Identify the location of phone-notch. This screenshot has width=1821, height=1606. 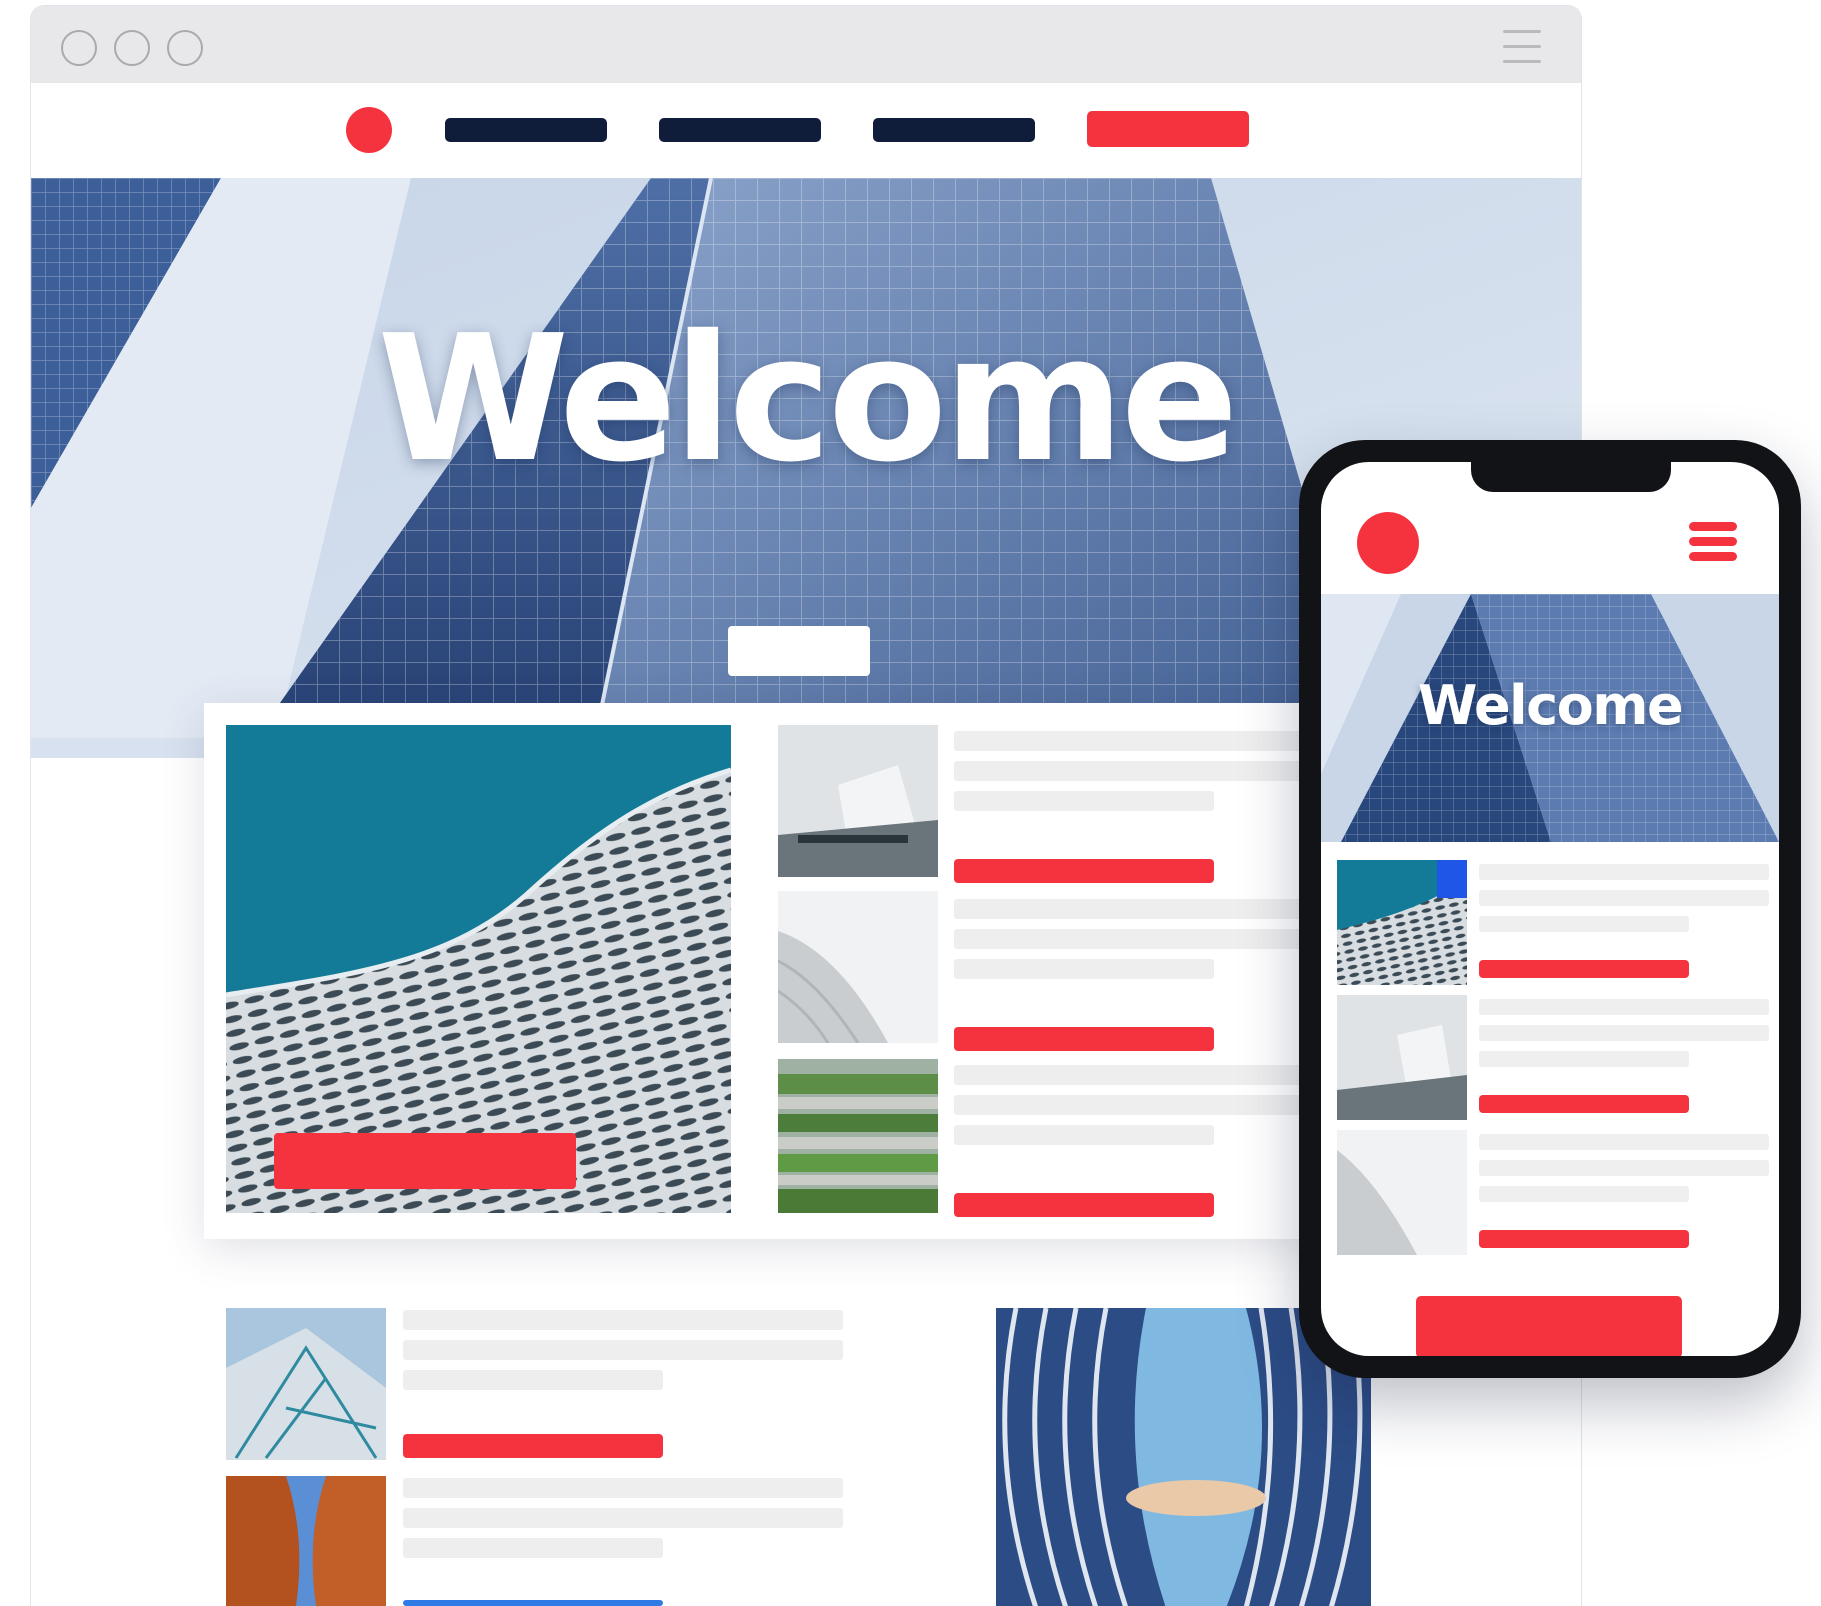
(1571, 477).